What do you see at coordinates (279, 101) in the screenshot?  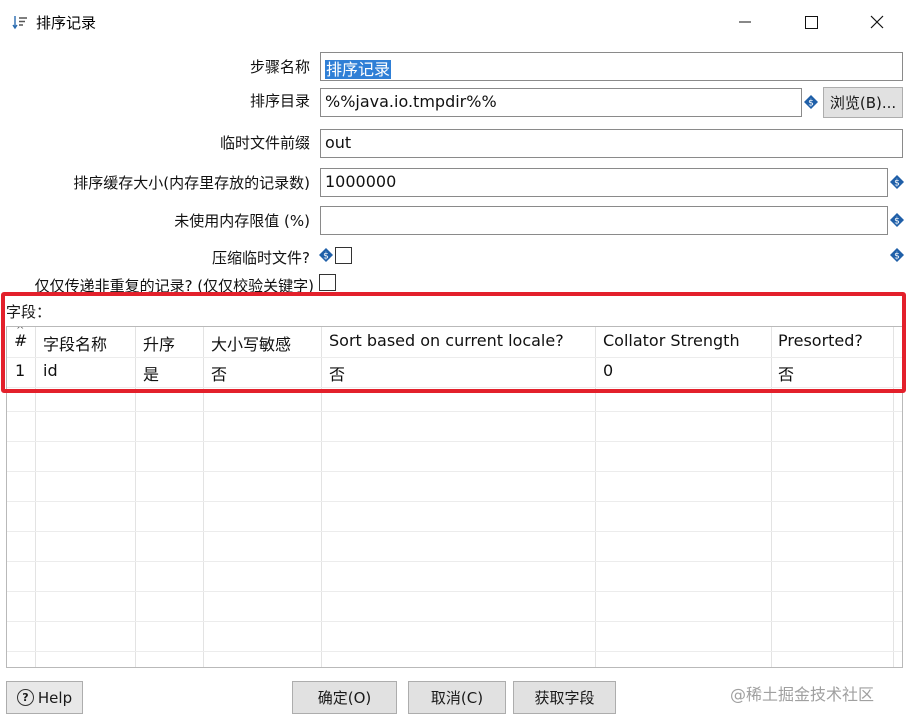 I see `sort-dir-label: 排序目录` at bounding box center [279, 101].